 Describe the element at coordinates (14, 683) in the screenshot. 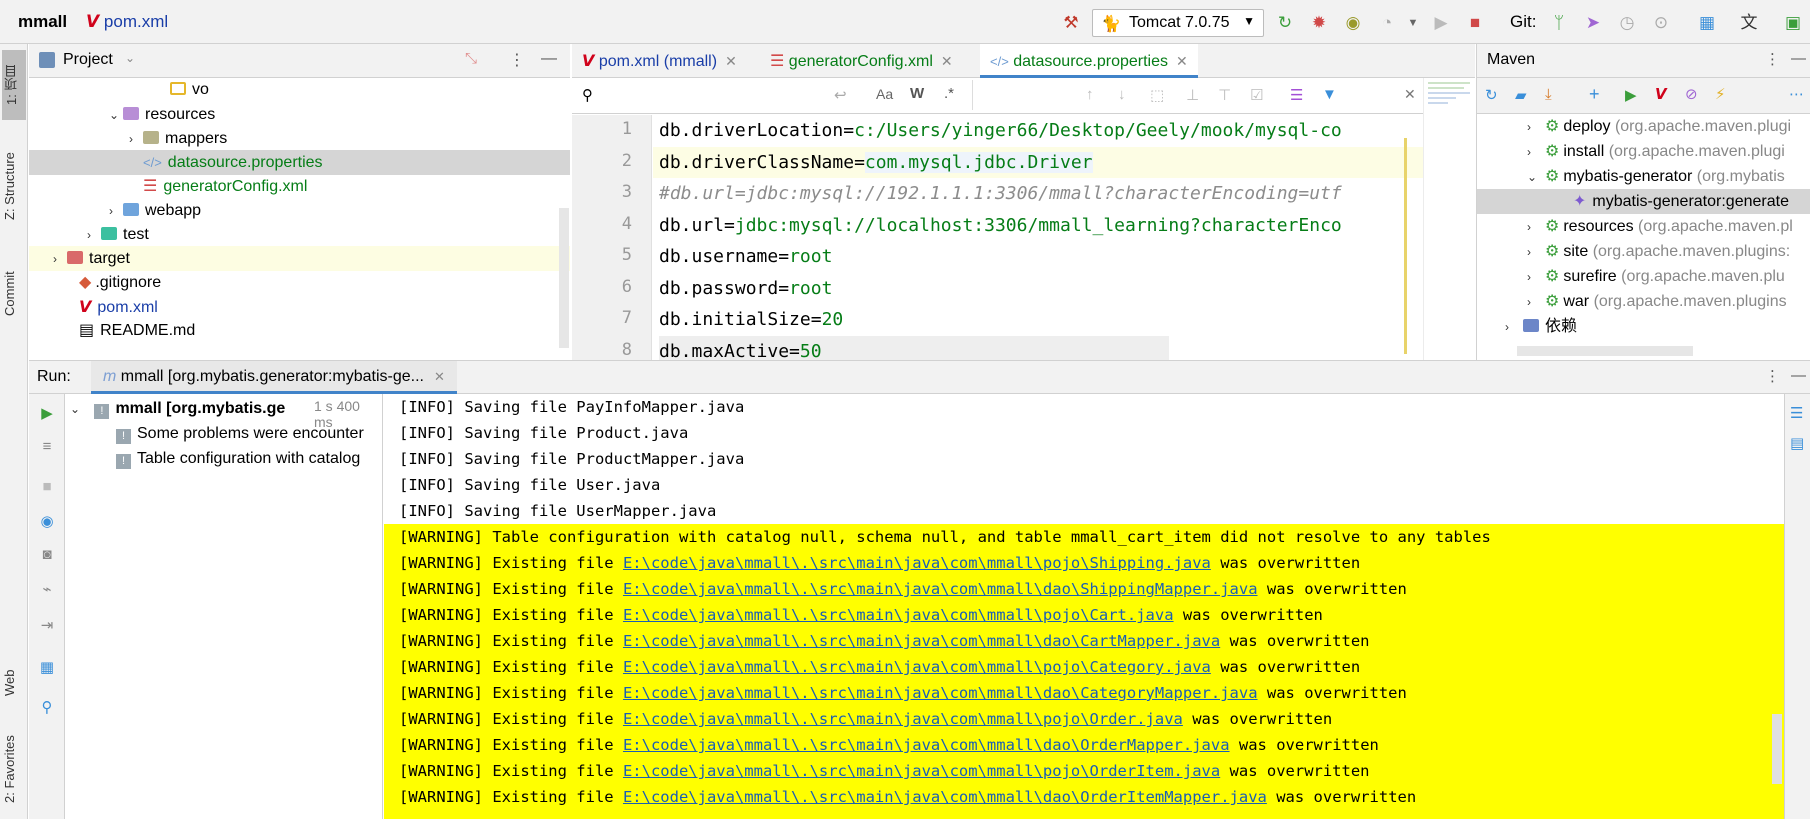

I see `tab-web: Web` at that location.